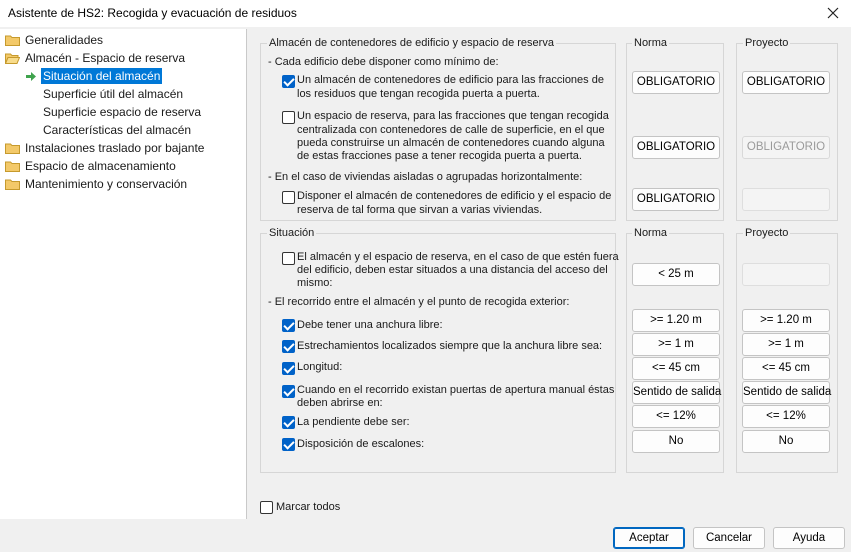 The image size is (851, 552). Describe the element at coordinates (786, 199) in the screenshot. I see `option3-proyecto-value` at that location.